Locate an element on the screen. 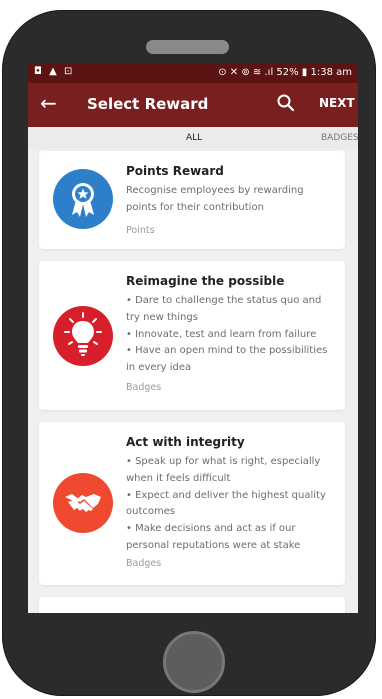  description-line: personal reputations were at stake is located at coordinates (213, 545).